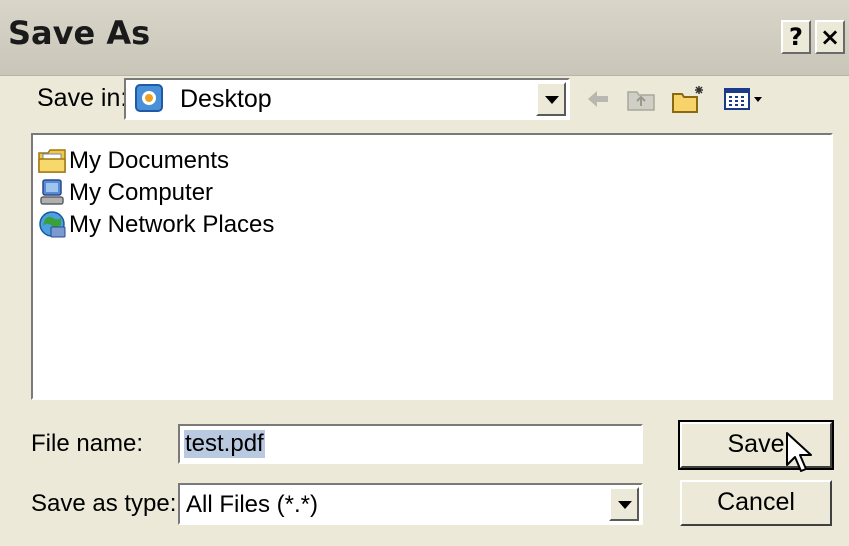 The width and height of the screenshot is (849, 546). What do you see at coordinates (82, 98) in the screenshot?
I see `save-in-label: Save in:` at bounding box center [82, 98].